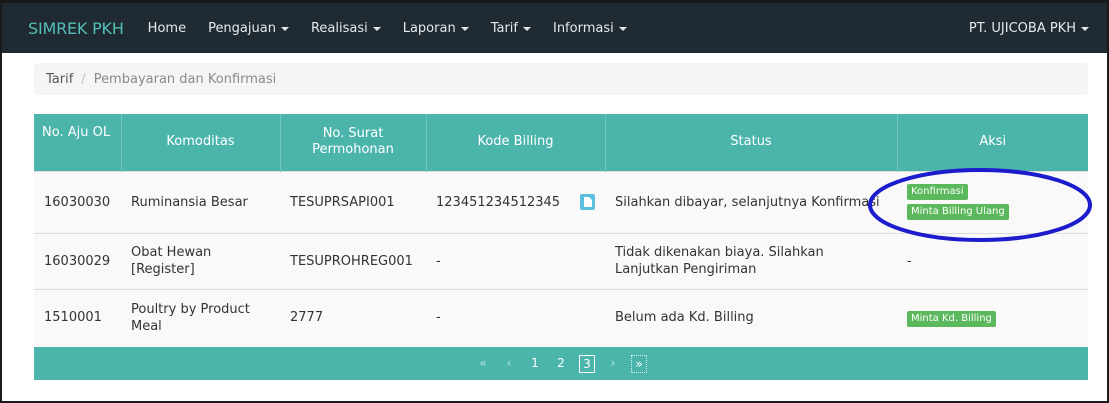  What do you see at coordinates (639, 363) in the screenshot?
I see `pagination-last: »` at bounding box center [639, 363].